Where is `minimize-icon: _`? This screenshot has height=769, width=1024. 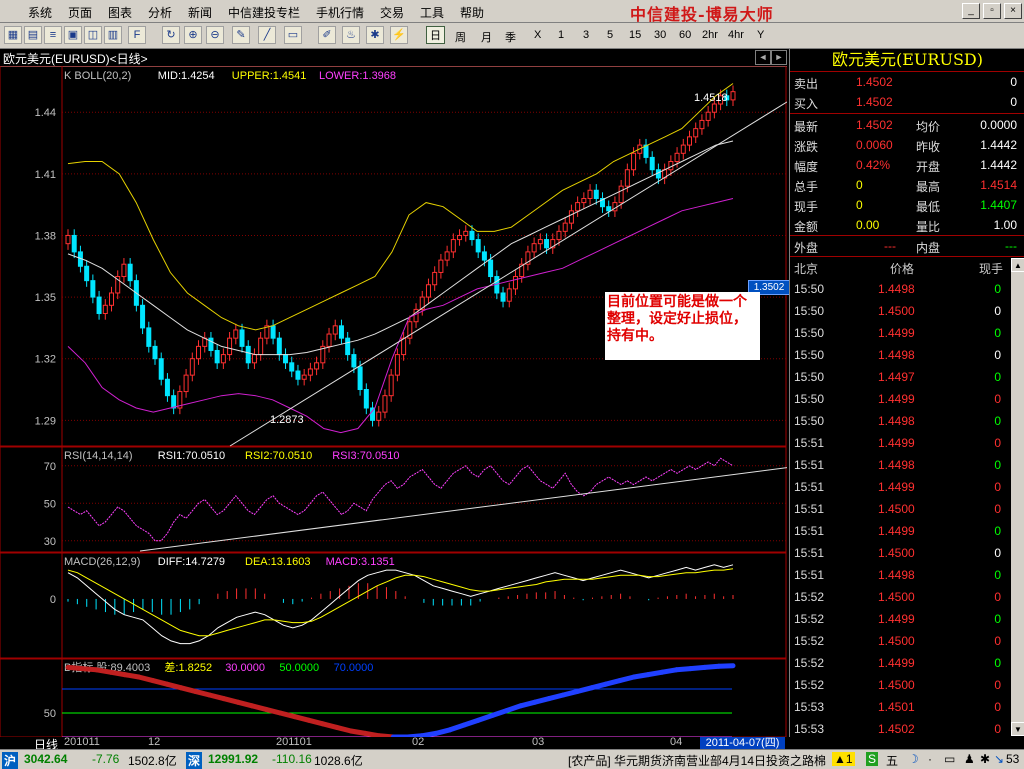
minimize-icon: _ is located at coordinates (971, 11).